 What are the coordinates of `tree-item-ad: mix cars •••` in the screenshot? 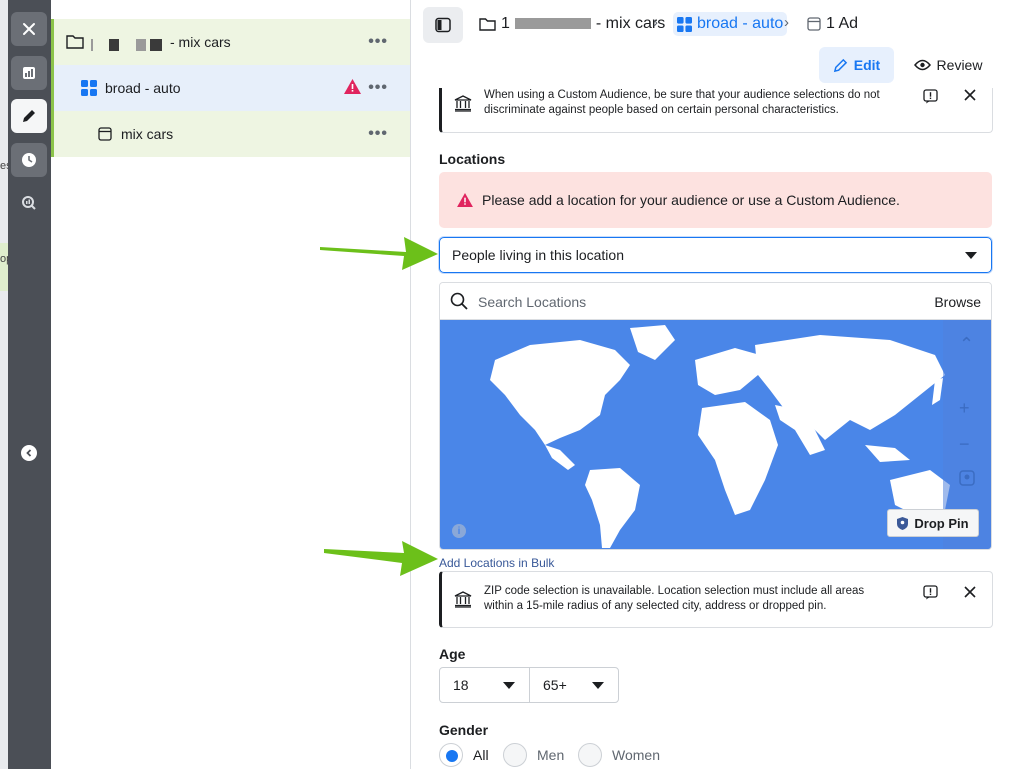 It's located at (230, 134).